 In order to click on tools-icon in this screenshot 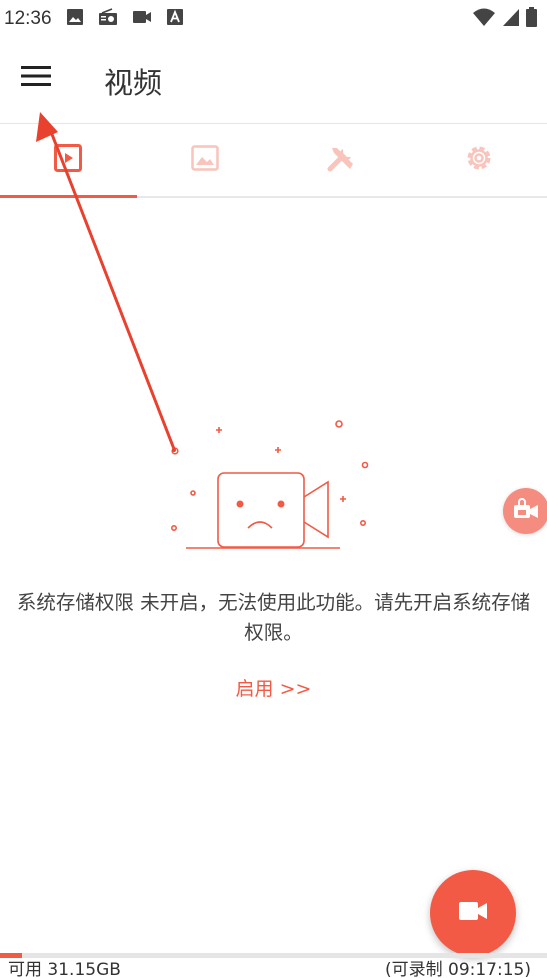, I will do `click(342, 160)`.